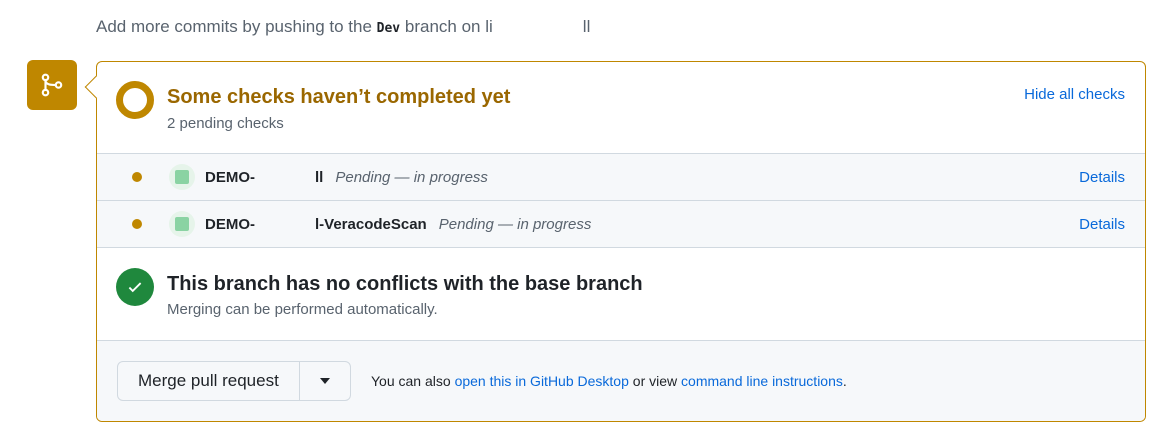 The image size is (1166, 442). Describe the element at coordinates (339, 97) in the screenshot. I see `checks-title: Some checks haven’t completed yet` at that location.